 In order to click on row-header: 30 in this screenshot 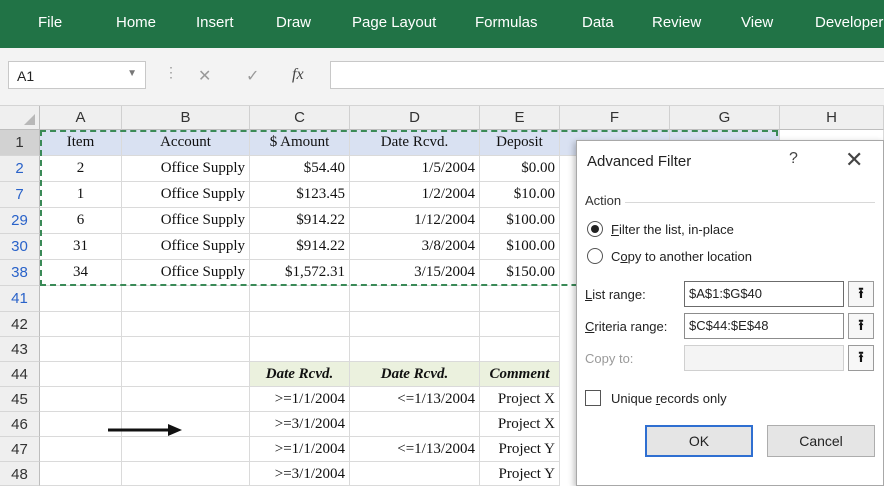, I will do `click(20, 247)`.